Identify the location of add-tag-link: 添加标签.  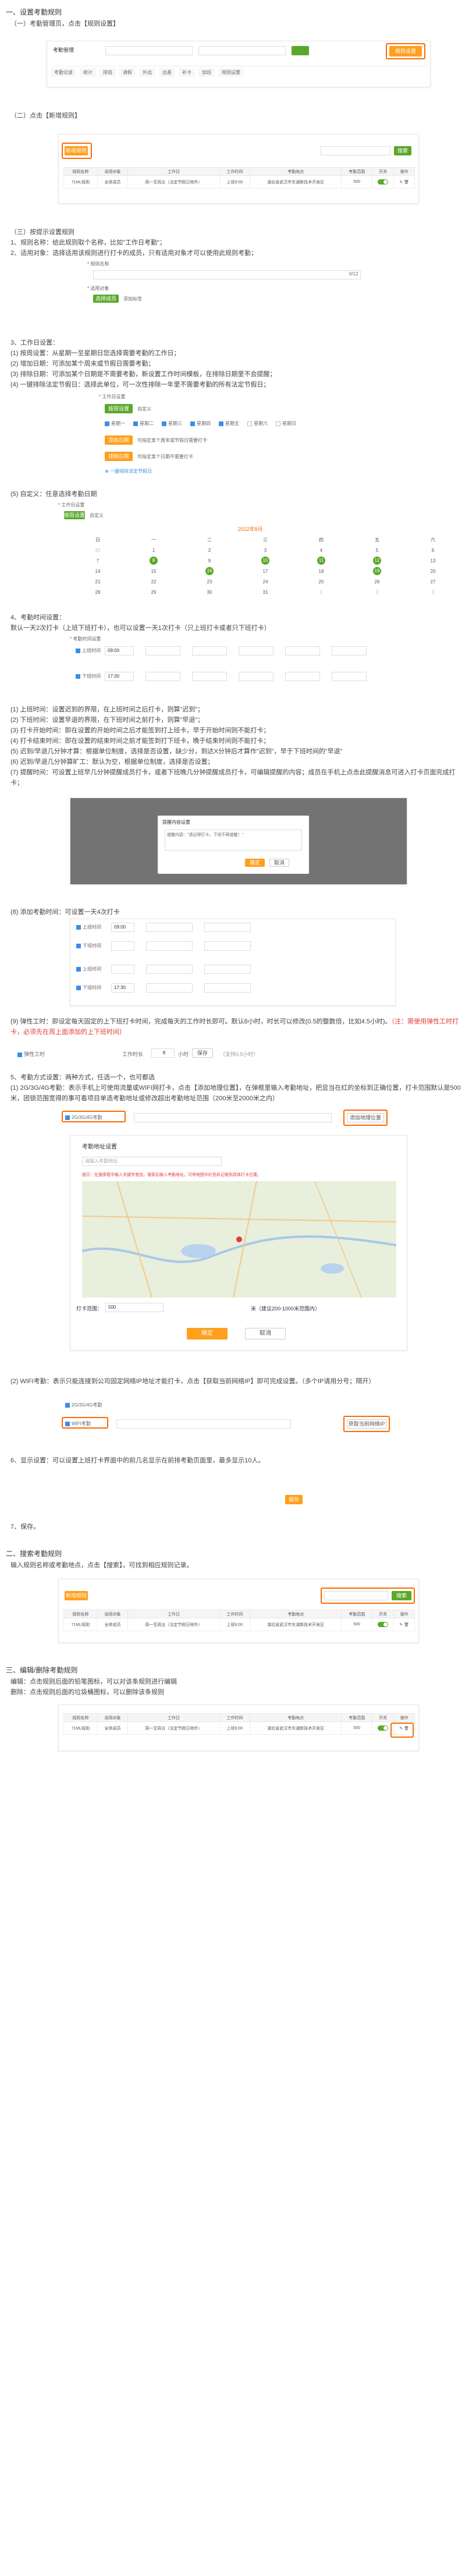
(132, 299).